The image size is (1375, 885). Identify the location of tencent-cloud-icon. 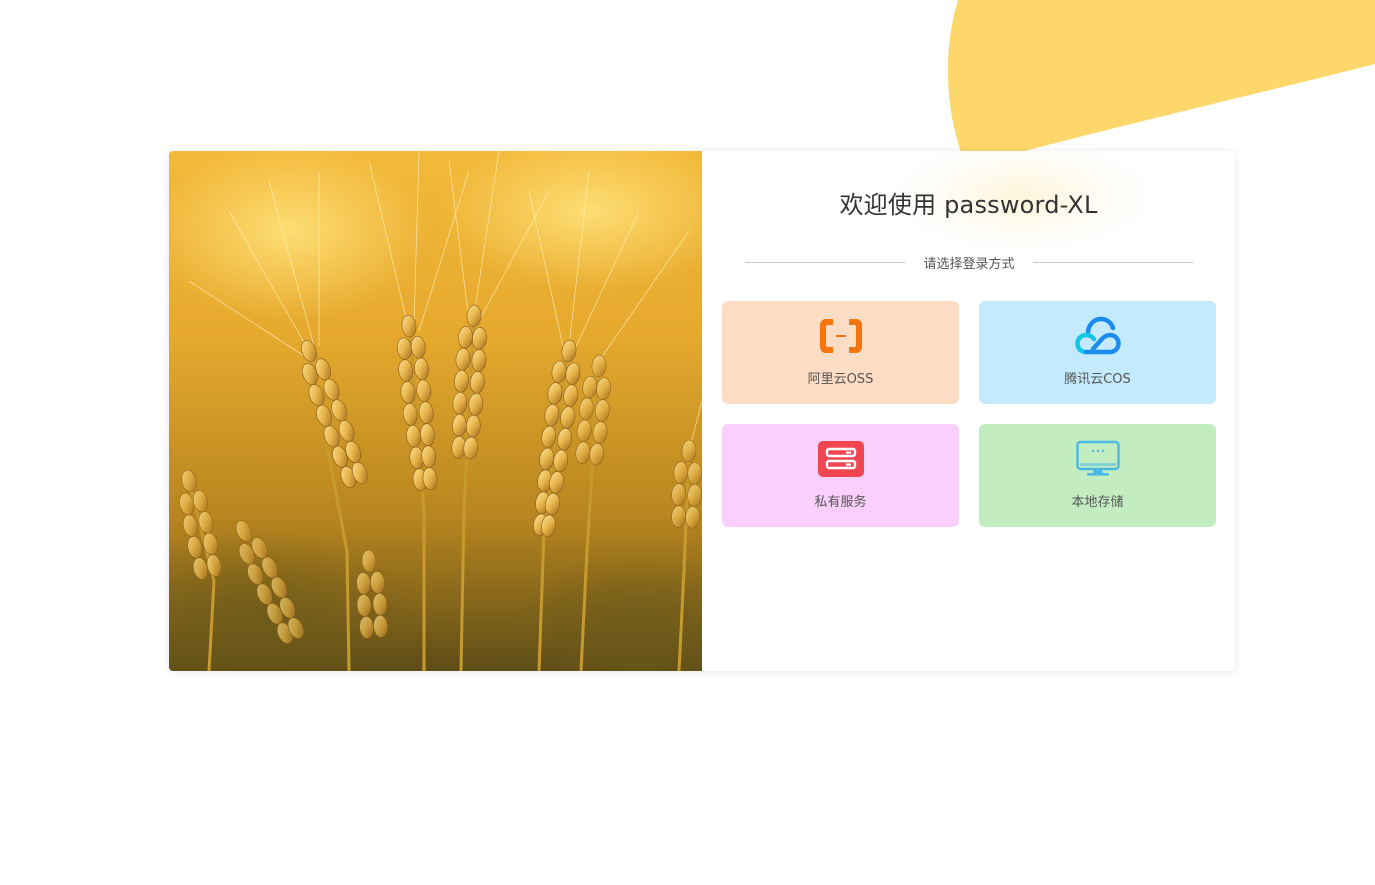
(1098, 336).